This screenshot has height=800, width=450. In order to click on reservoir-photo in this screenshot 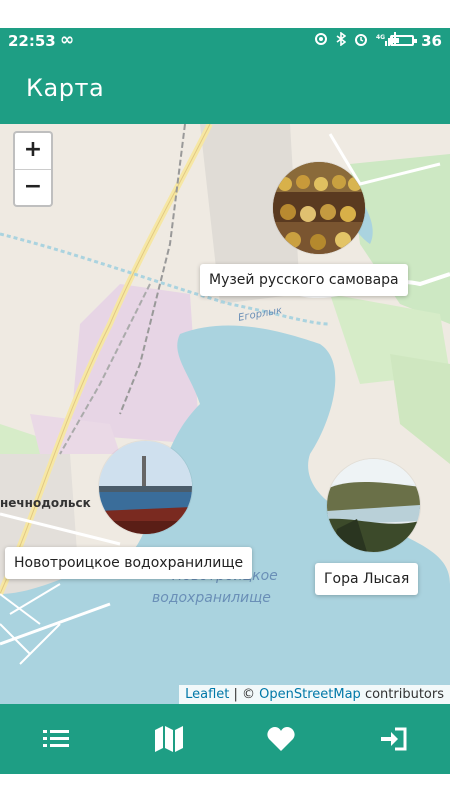, I will do `click(145, 487)`.